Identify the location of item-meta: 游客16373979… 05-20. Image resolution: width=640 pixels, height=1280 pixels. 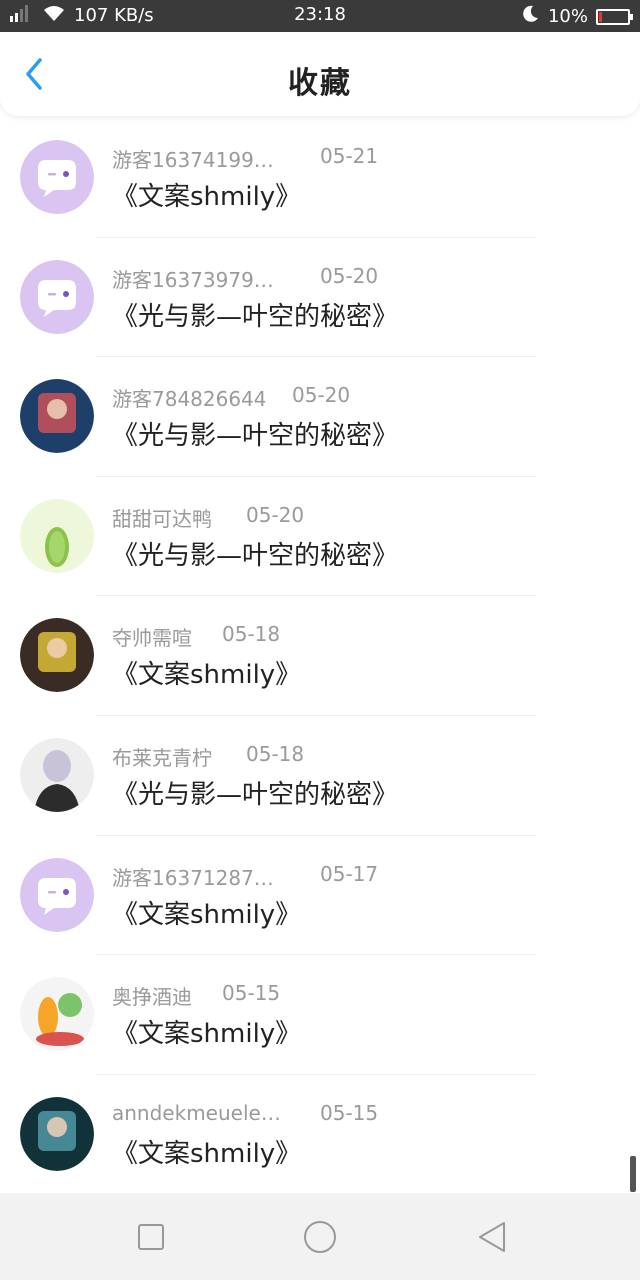
(292, 279).